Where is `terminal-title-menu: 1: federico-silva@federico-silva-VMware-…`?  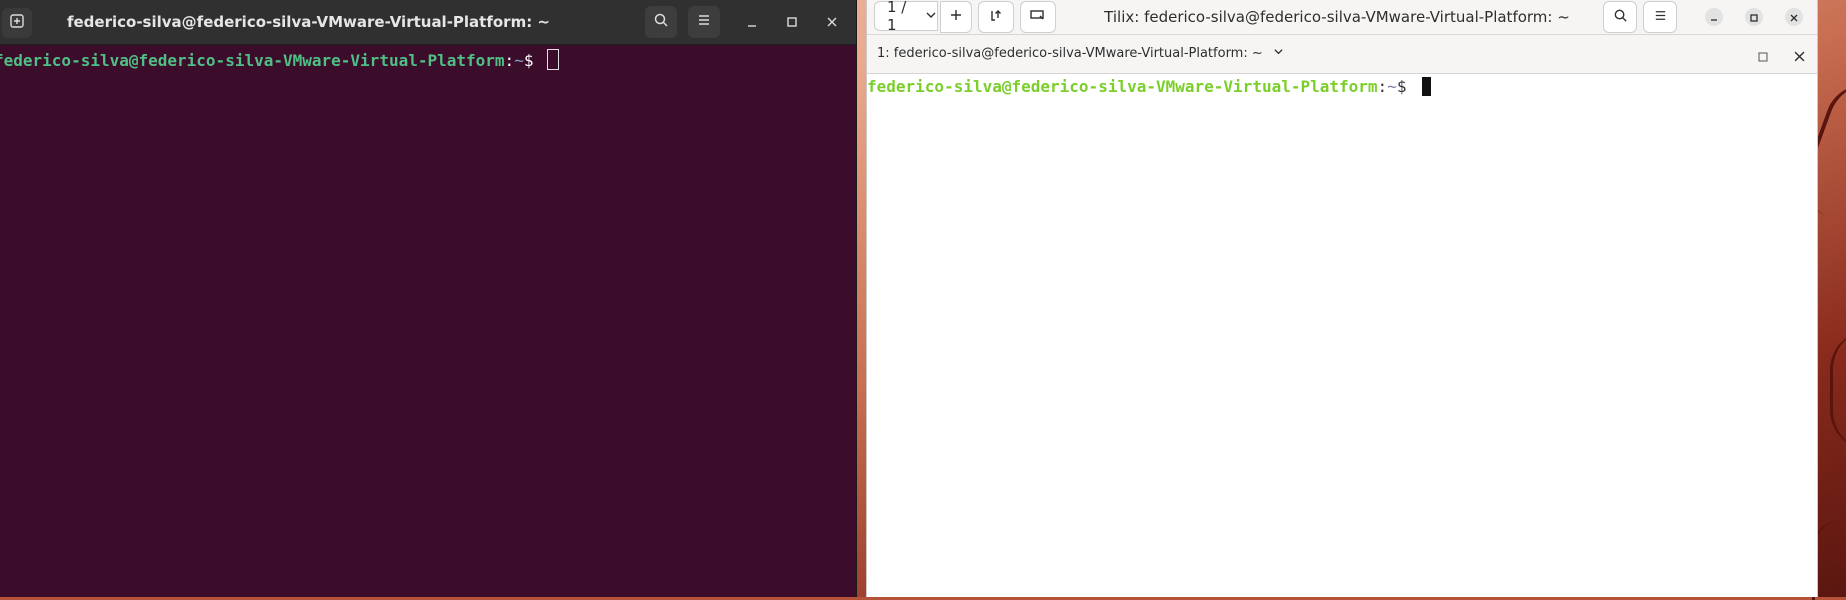 terminal-title-menu: 1: federico-silva@federico-silva-VMware-… is located at coordinates (1080, 53).